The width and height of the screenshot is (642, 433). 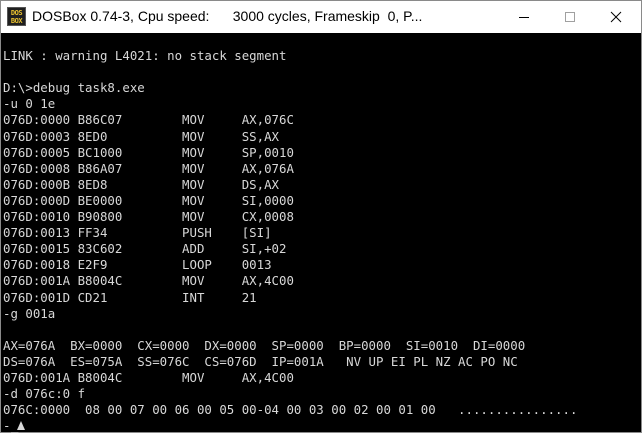 I want to click on minimize-button, so click(x=524, y=17).